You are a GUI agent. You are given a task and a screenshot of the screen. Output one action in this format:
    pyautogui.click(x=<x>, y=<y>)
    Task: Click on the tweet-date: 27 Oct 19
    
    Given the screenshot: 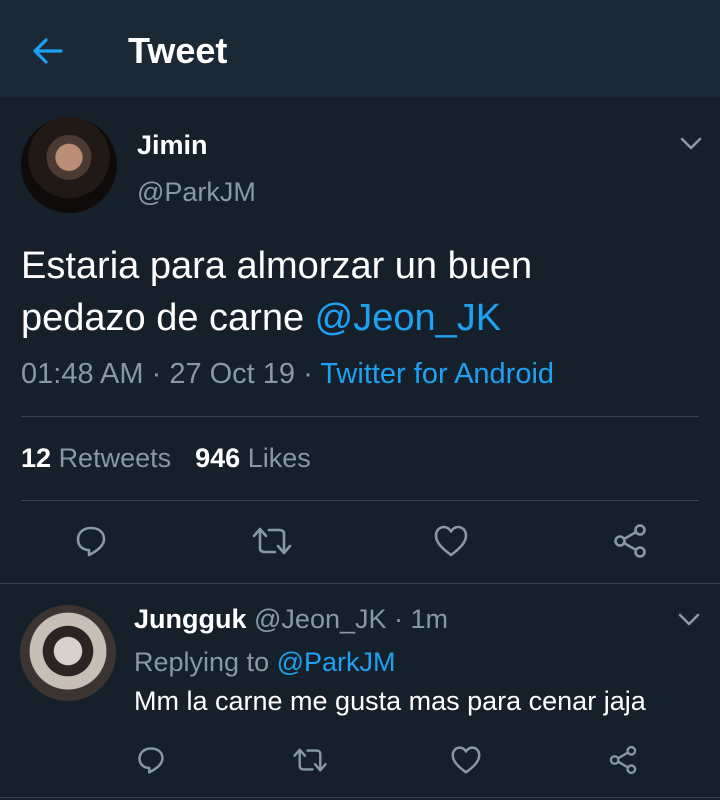 What is the action you would take?
    pyautogui.click(x=232, y=374)
    